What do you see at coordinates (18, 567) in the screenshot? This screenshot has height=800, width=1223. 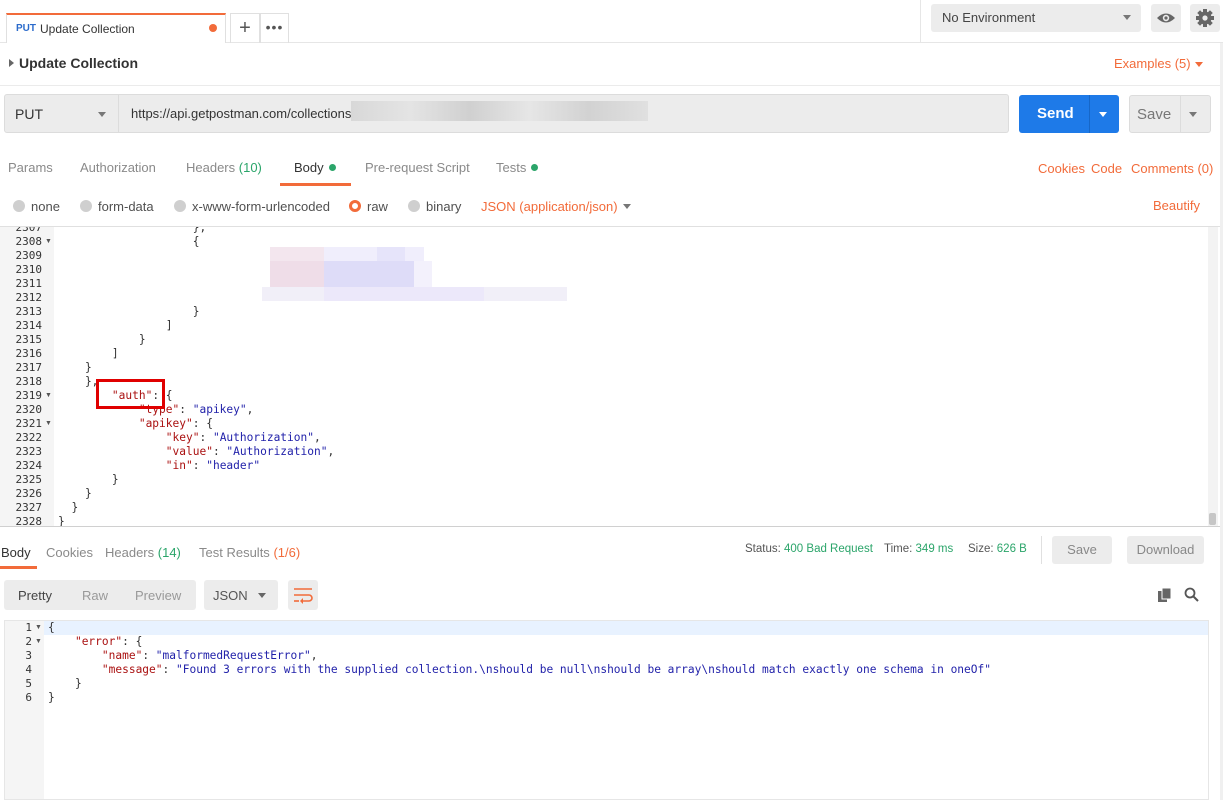 I see `active-tab-indicator` at bounding box center [18, 567].